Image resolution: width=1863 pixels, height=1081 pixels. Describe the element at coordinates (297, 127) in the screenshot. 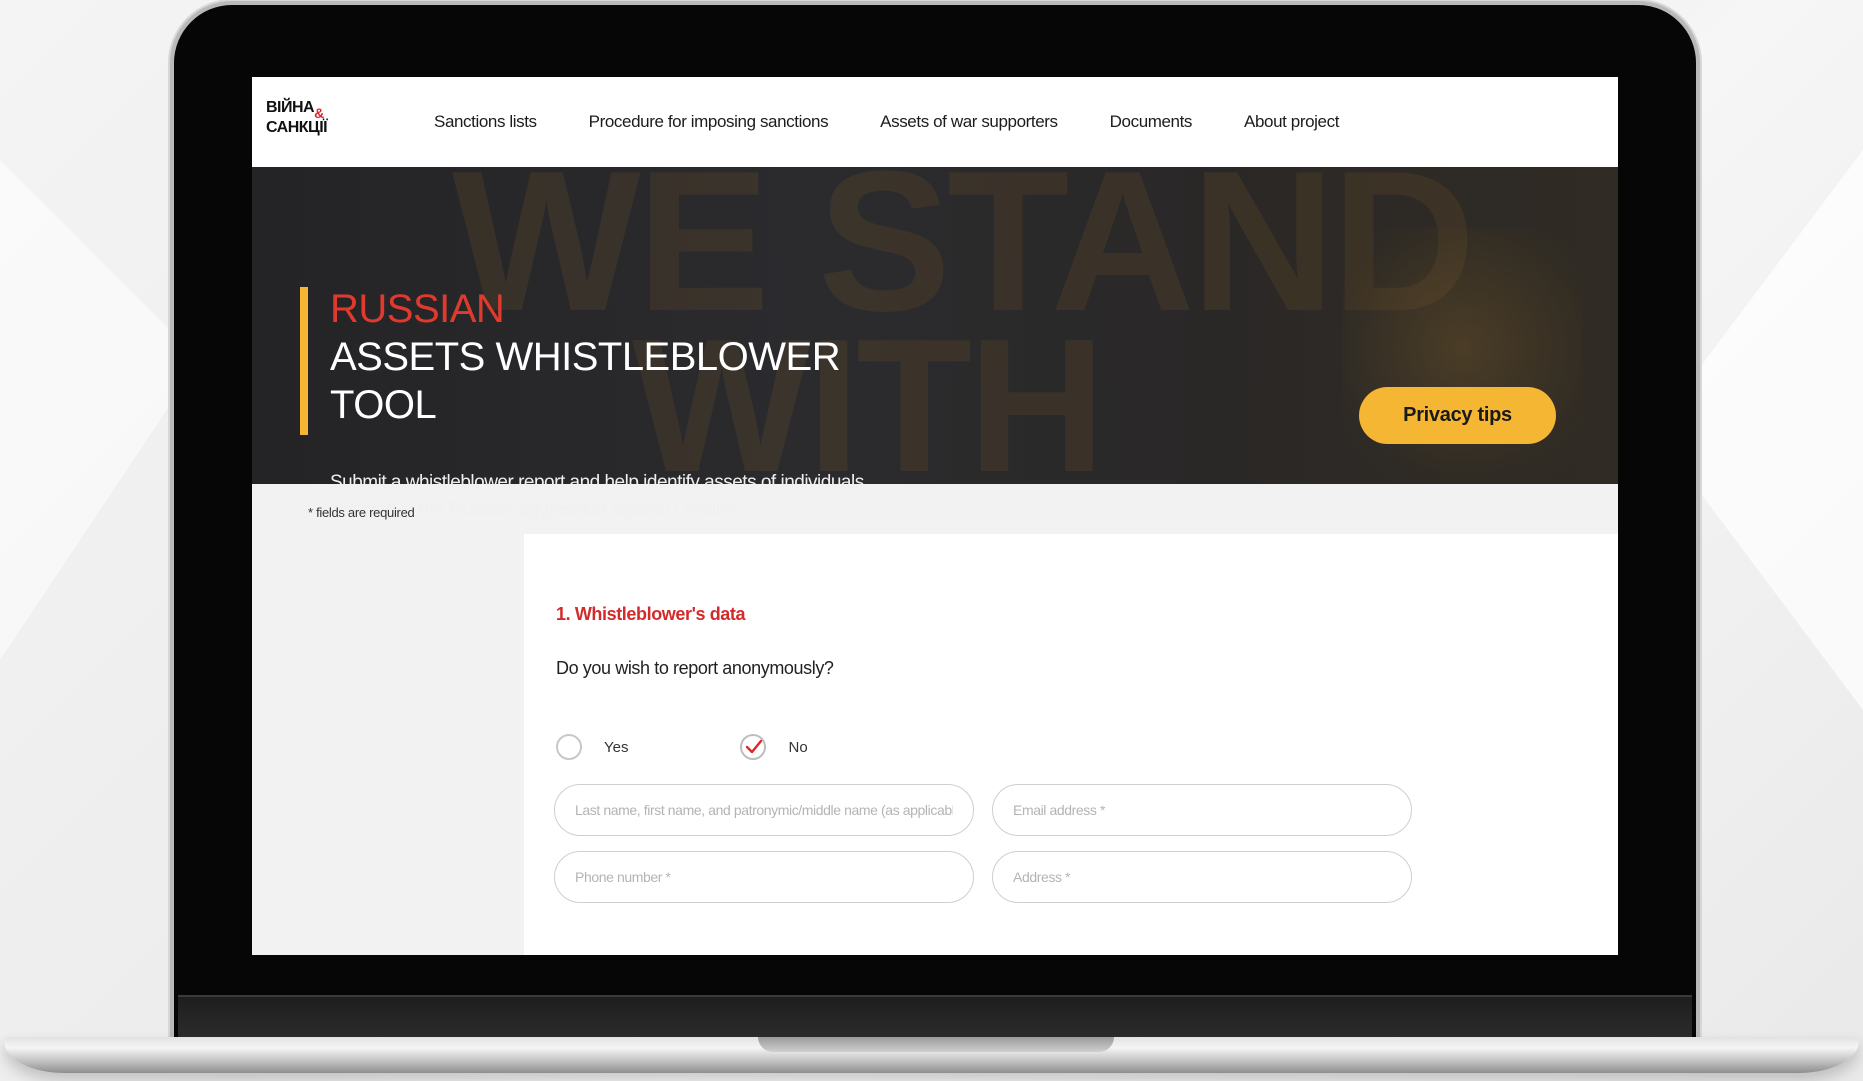

I see `logo-line-2: САНКЦІЇ` at that location.